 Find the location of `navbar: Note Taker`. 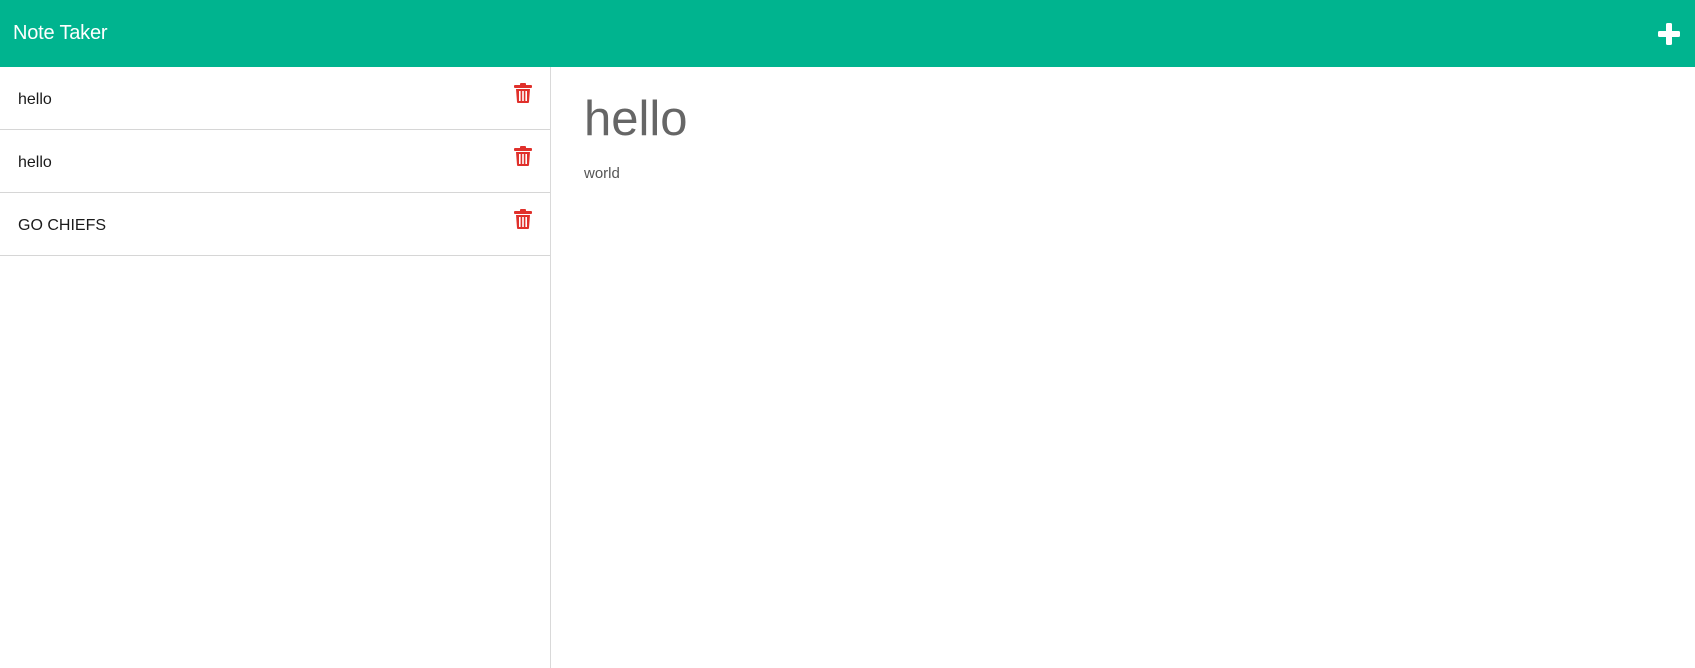

navbar: Note Taker is located at coordinates (847, 33).